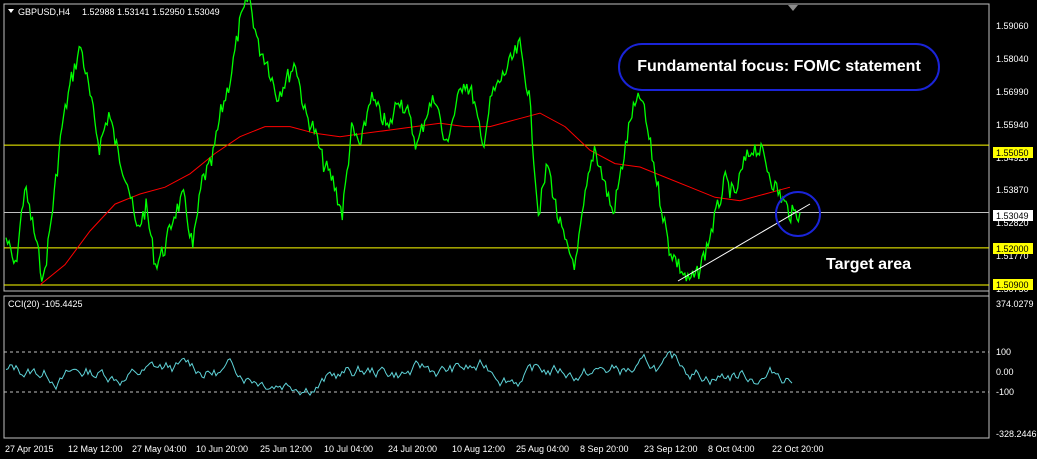 The image size is (1037, 459). I want to click on time-tick: 25 Jun 12:00, so click(286, 449).